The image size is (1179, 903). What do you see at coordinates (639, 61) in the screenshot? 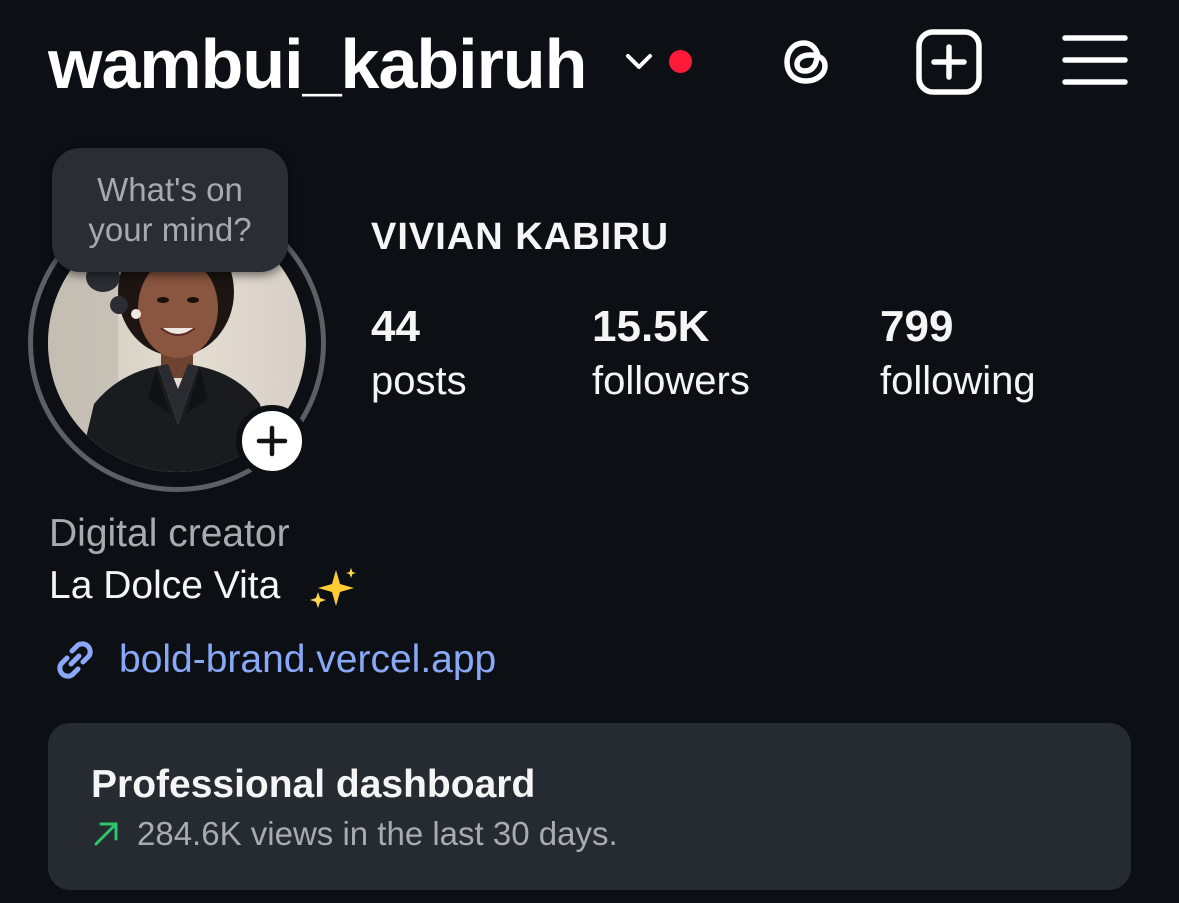
I see `chevron-down-icon` at bounding box center [639, 61].